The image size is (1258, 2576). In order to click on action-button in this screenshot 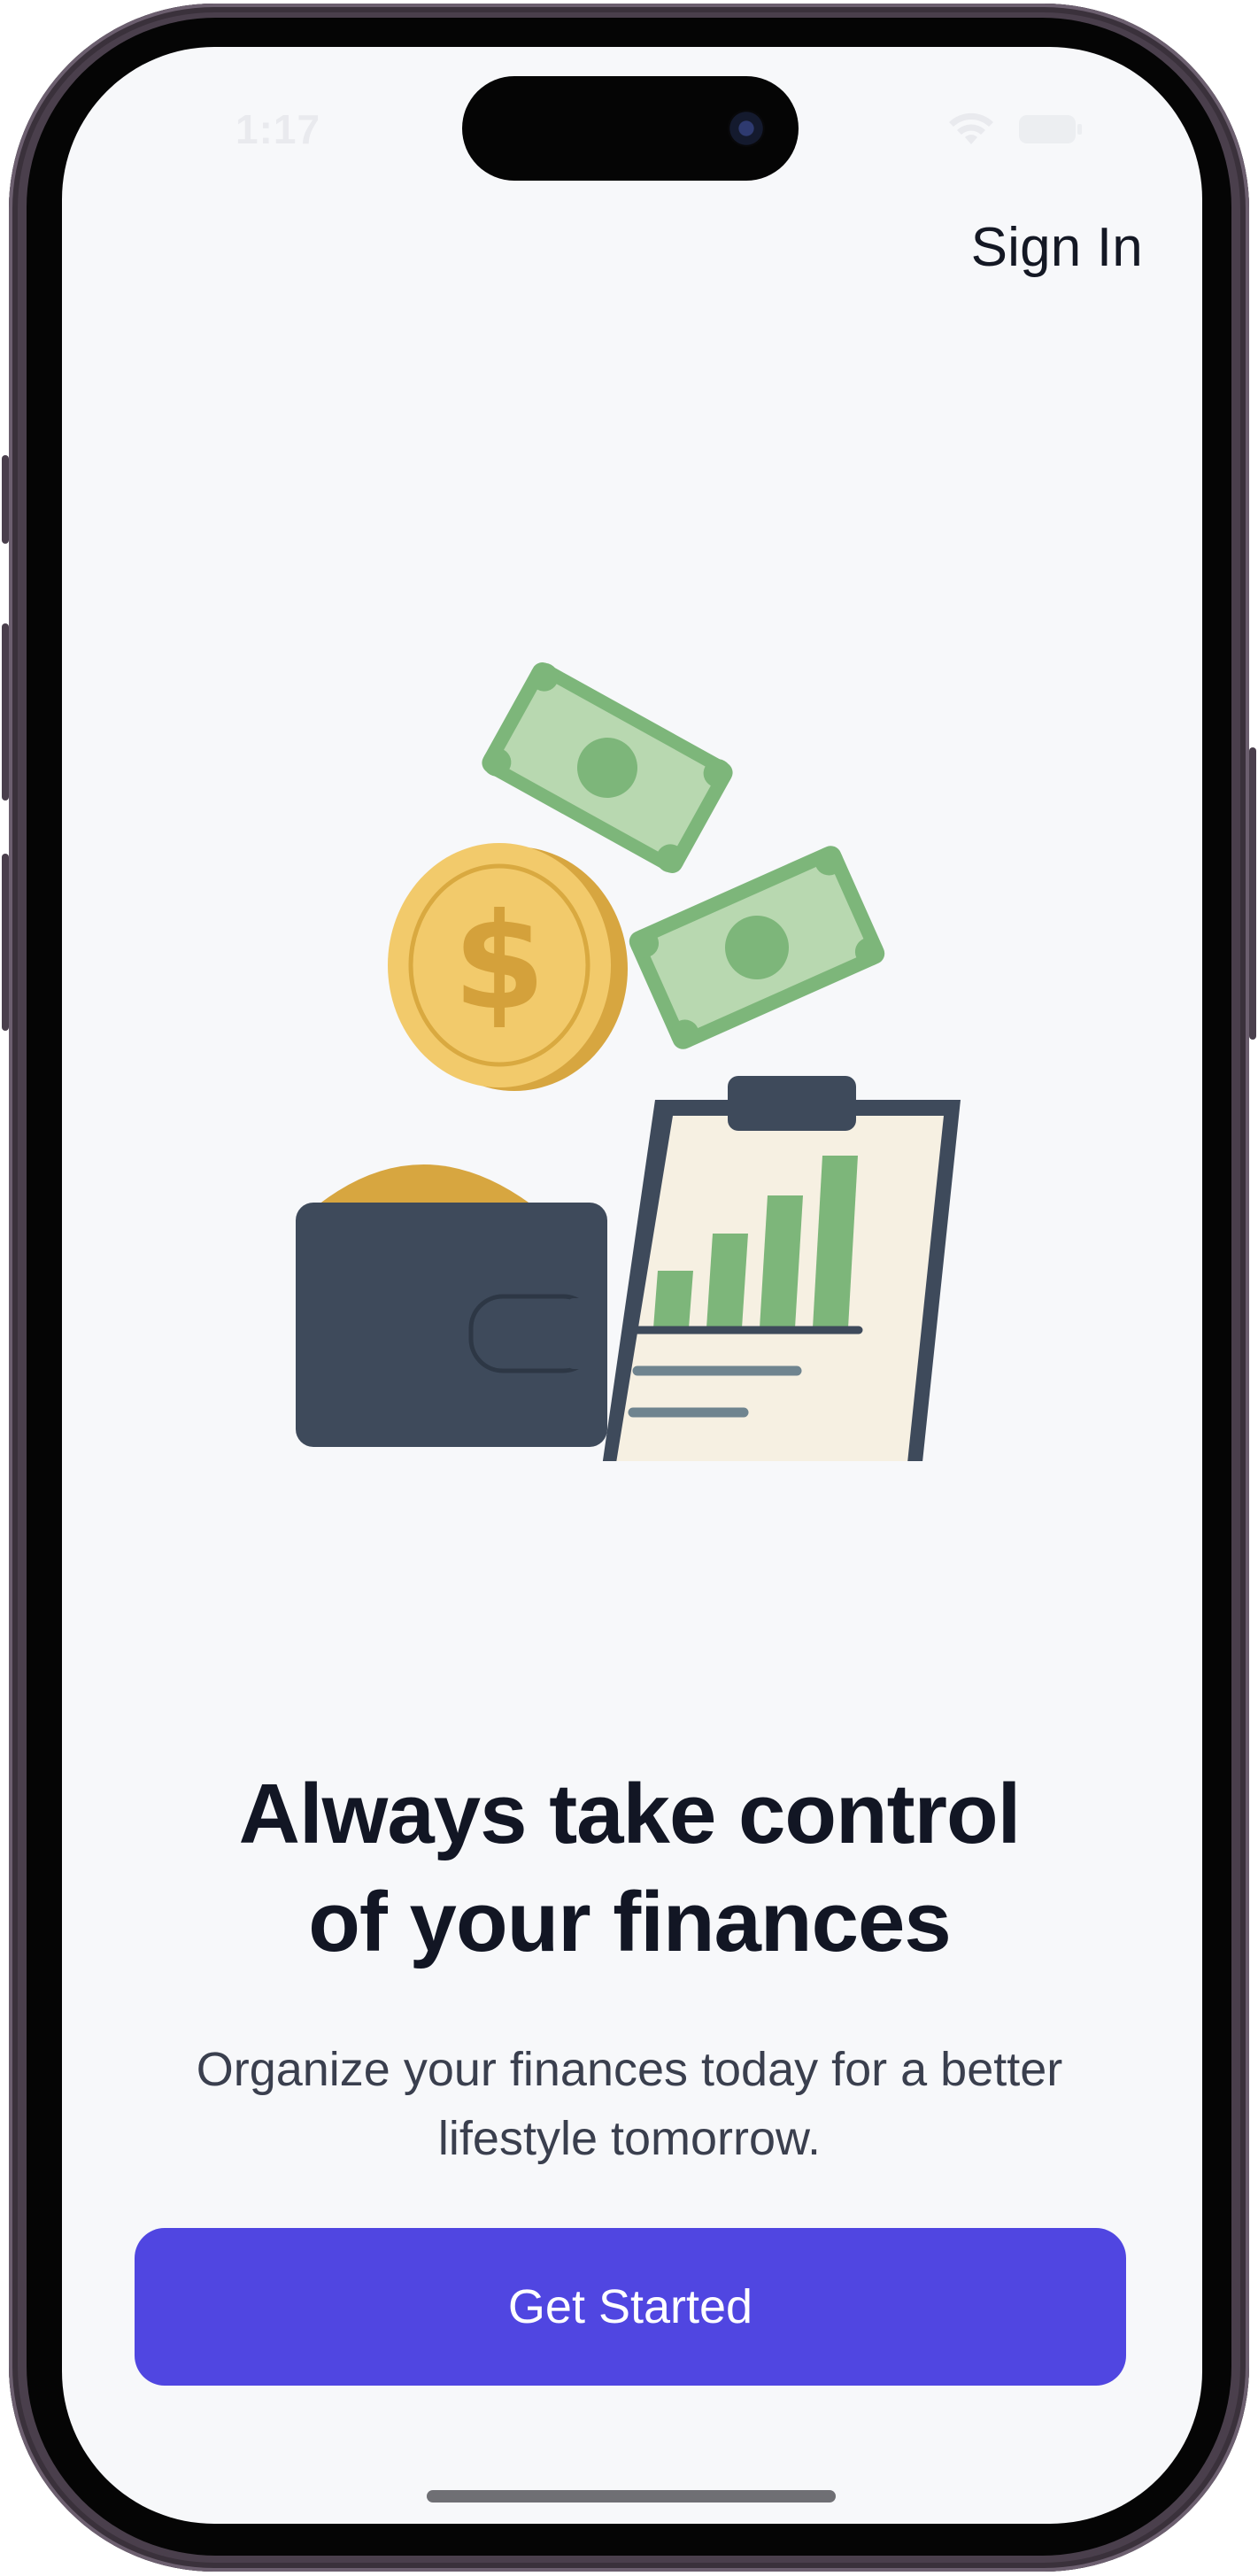, I will do `click(6, 499)`.